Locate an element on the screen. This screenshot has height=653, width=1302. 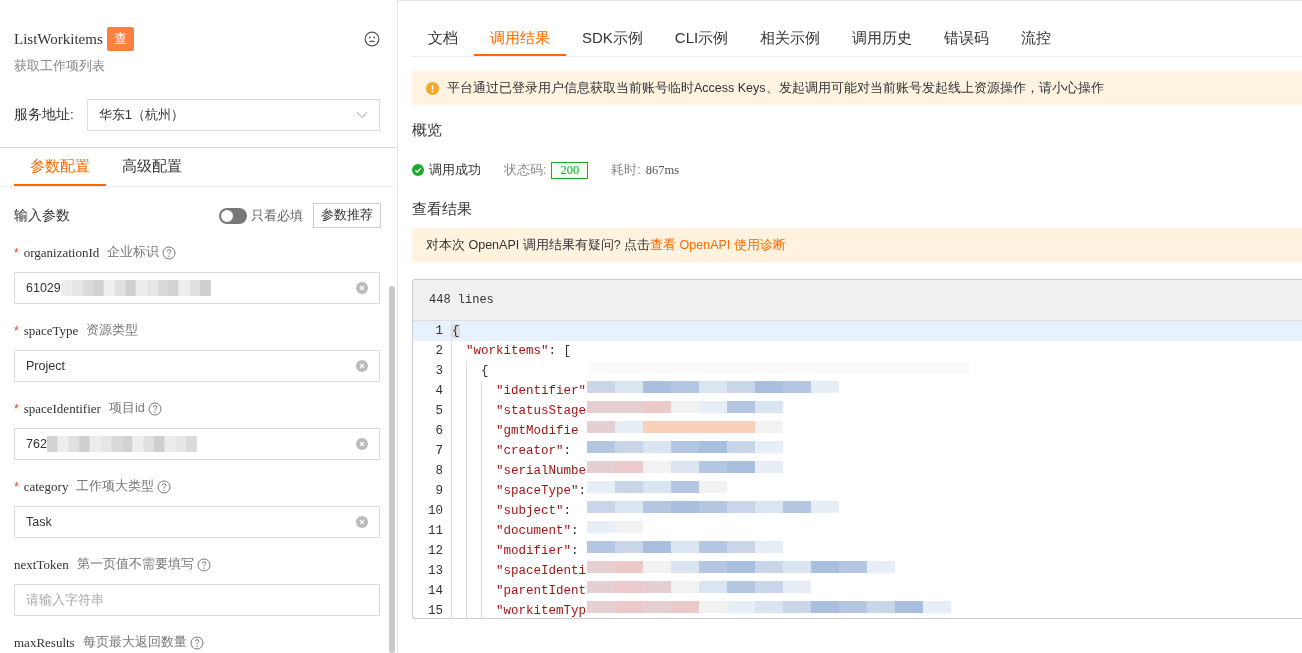
region-select: 华东1（杭州） is located at coordinates (233, 115).